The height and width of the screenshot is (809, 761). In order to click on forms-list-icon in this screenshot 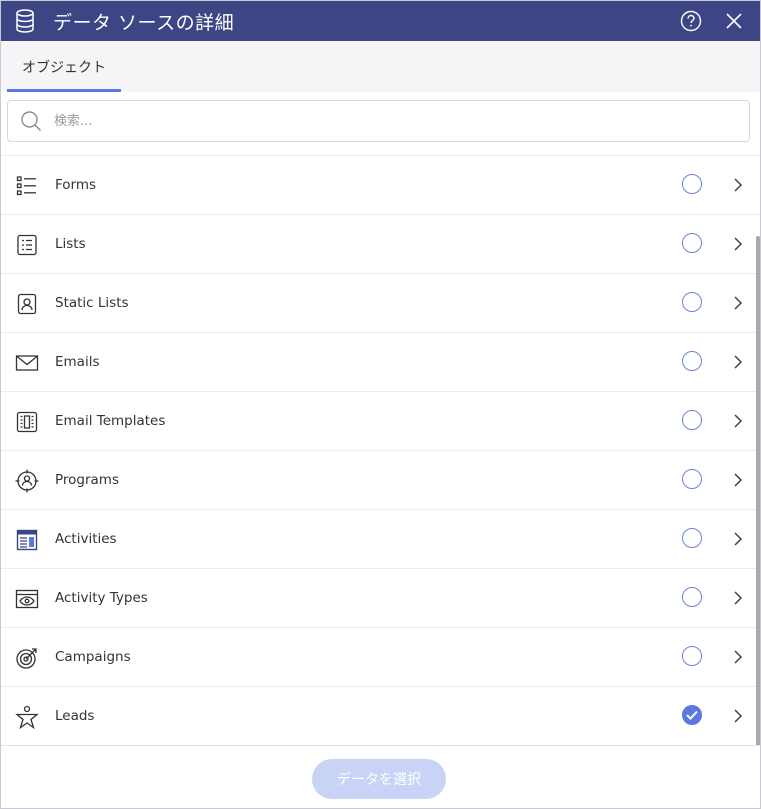, I will do `click(26, 186)`.